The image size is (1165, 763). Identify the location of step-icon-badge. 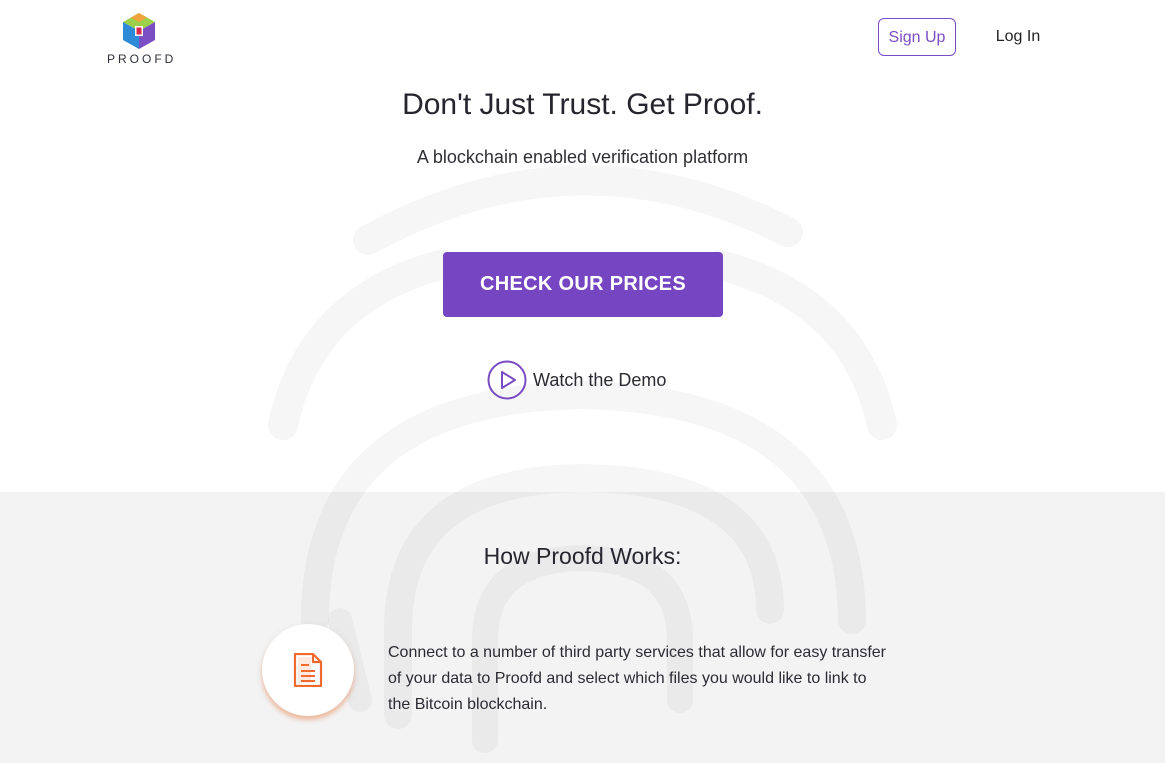
(308, 670).